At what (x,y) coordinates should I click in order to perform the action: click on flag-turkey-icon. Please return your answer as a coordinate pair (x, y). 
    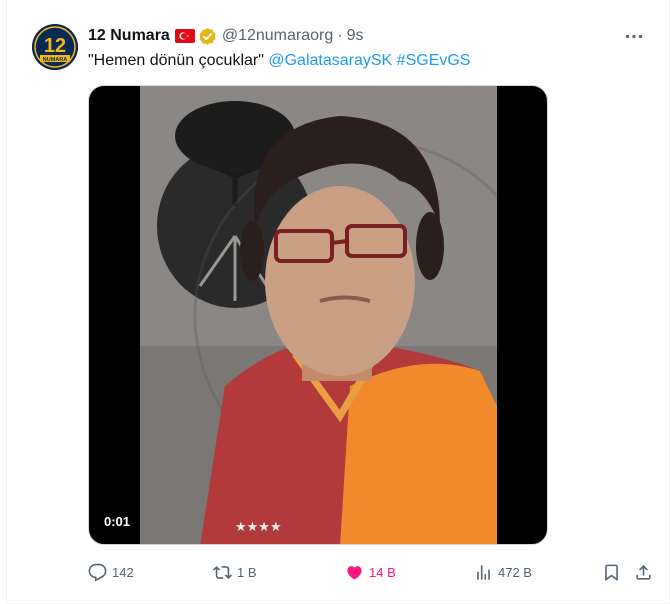
    Looking at the image, I should click on (184, 36).